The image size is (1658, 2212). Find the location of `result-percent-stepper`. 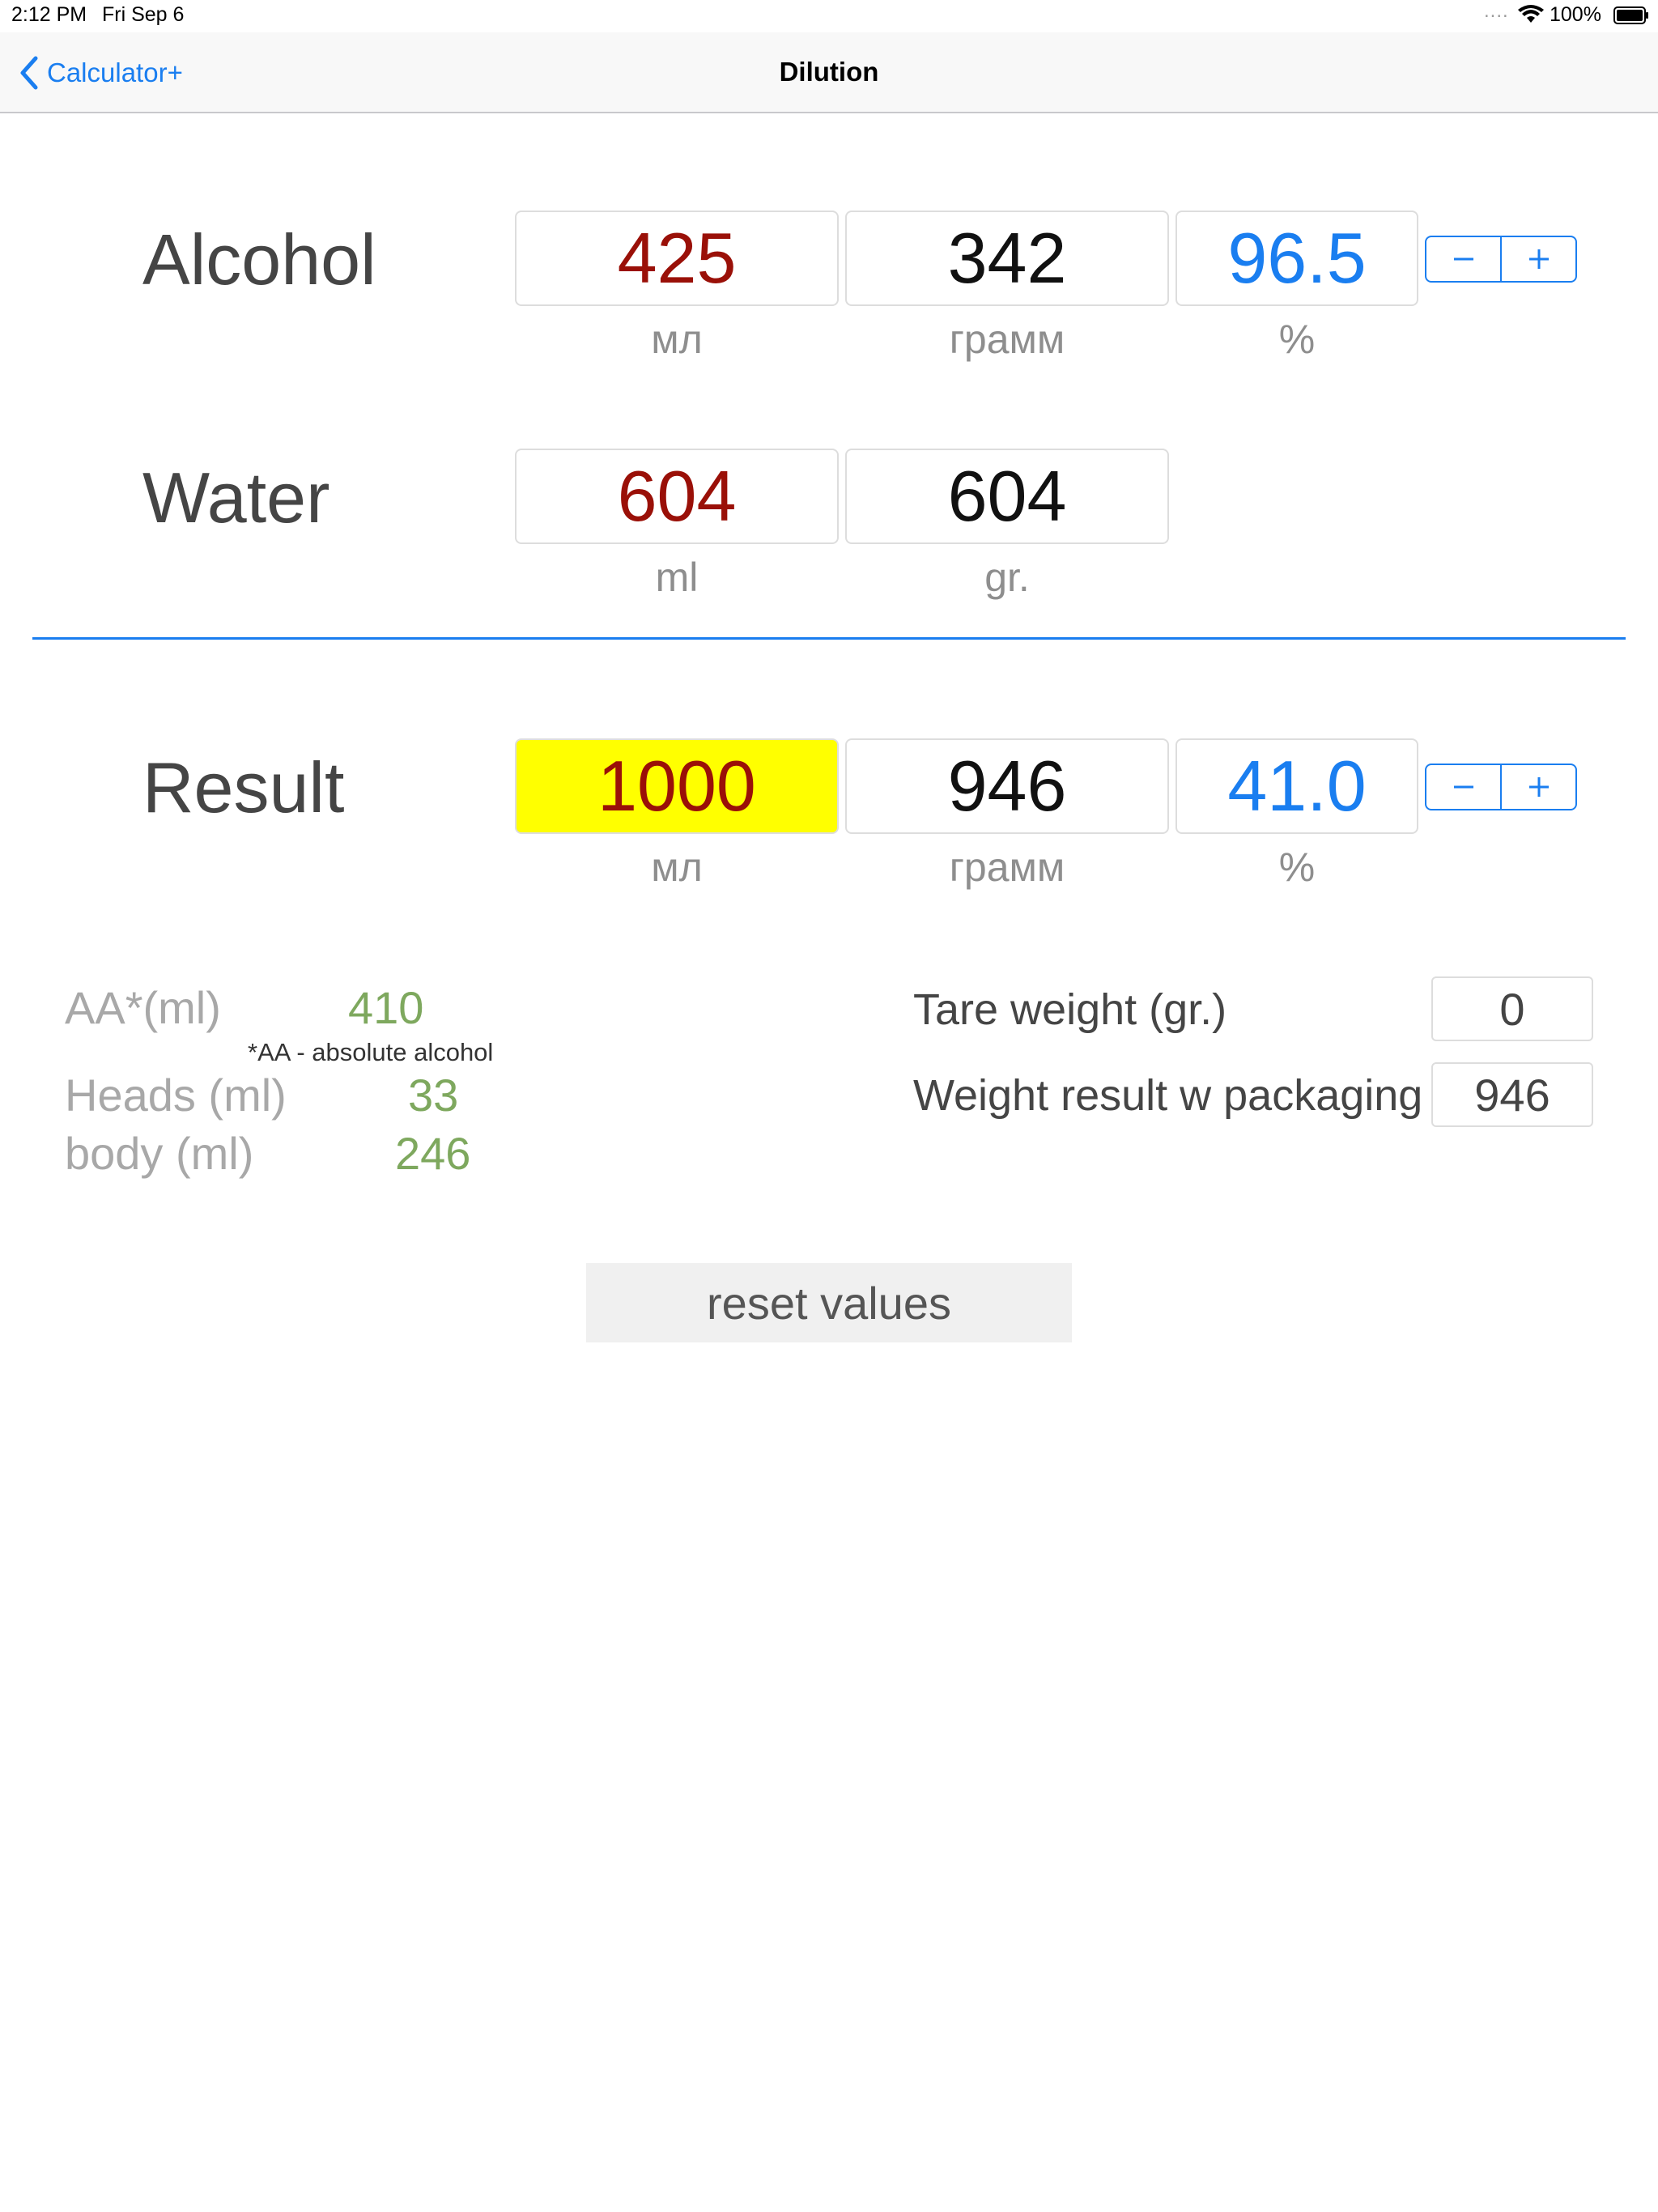

result-percent-stepper is located at coordinates (1501, 787).